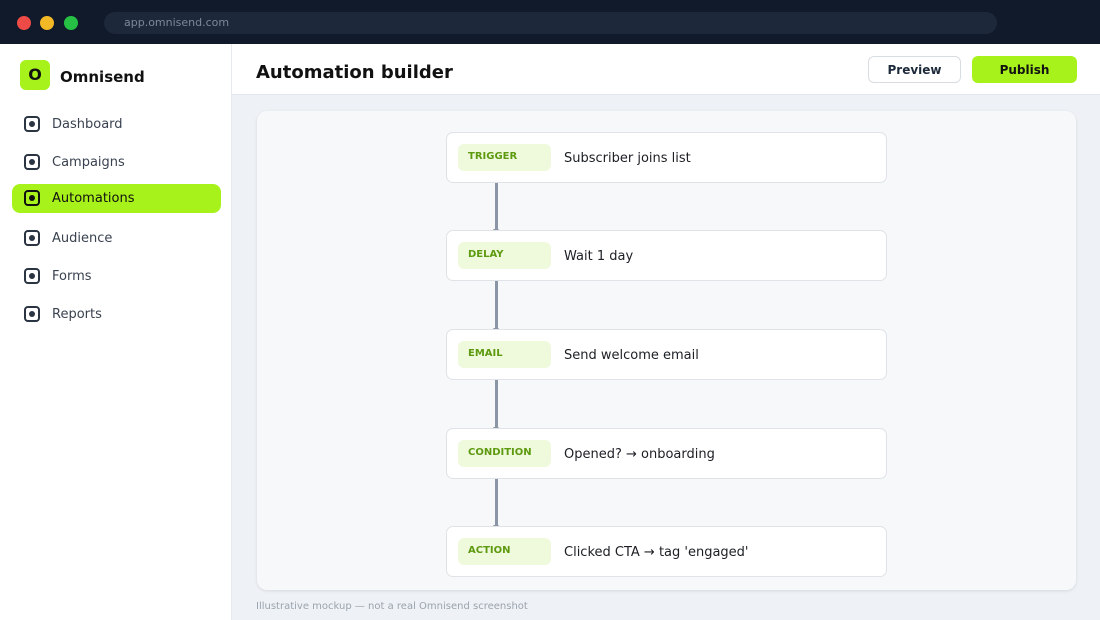 Image resolution: width=1100 pixels, height=620 pixels. I want to click on close-window-dot-icon, so click(24, 23).